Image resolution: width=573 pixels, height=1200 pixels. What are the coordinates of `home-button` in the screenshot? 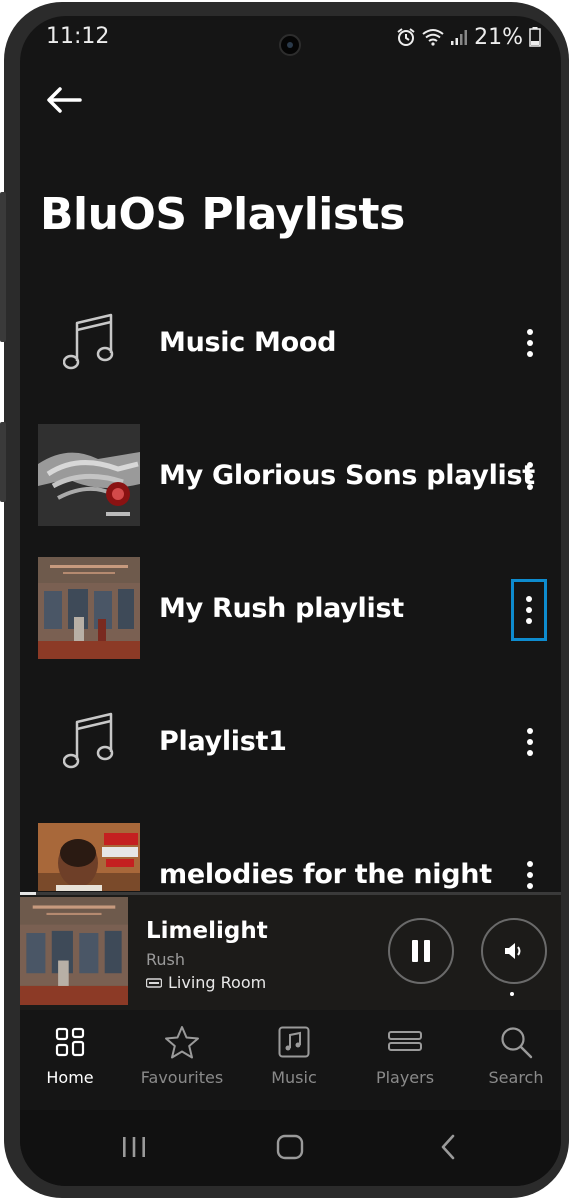 It's located at (290, 1147).